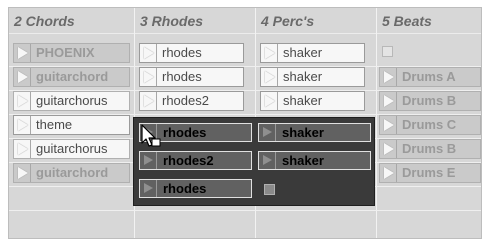 The height and width of the screenshot is (243, 486). I want to click on clip-slot-rhodes-1: rhodes, so click(191, 53).